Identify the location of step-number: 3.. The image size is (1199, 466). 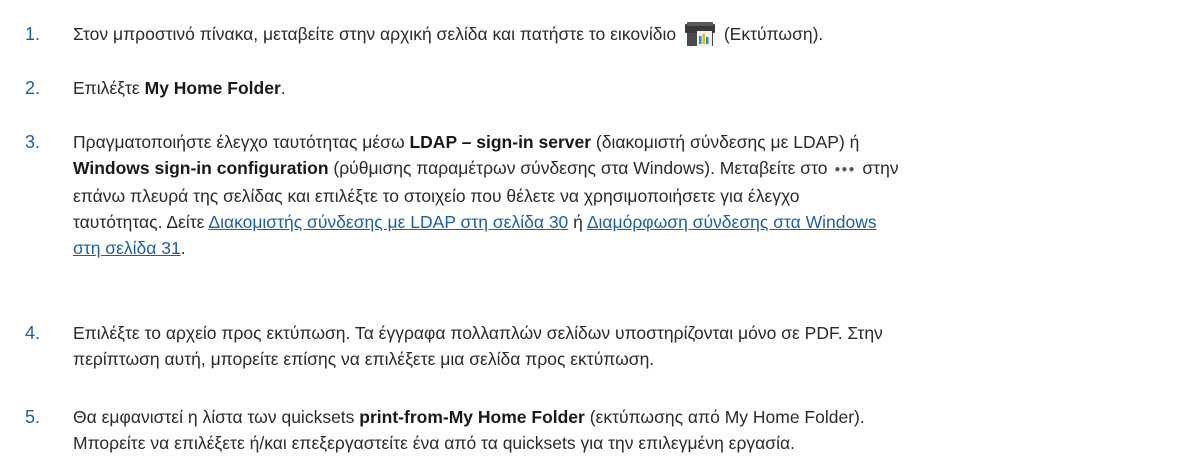
(33, 142).